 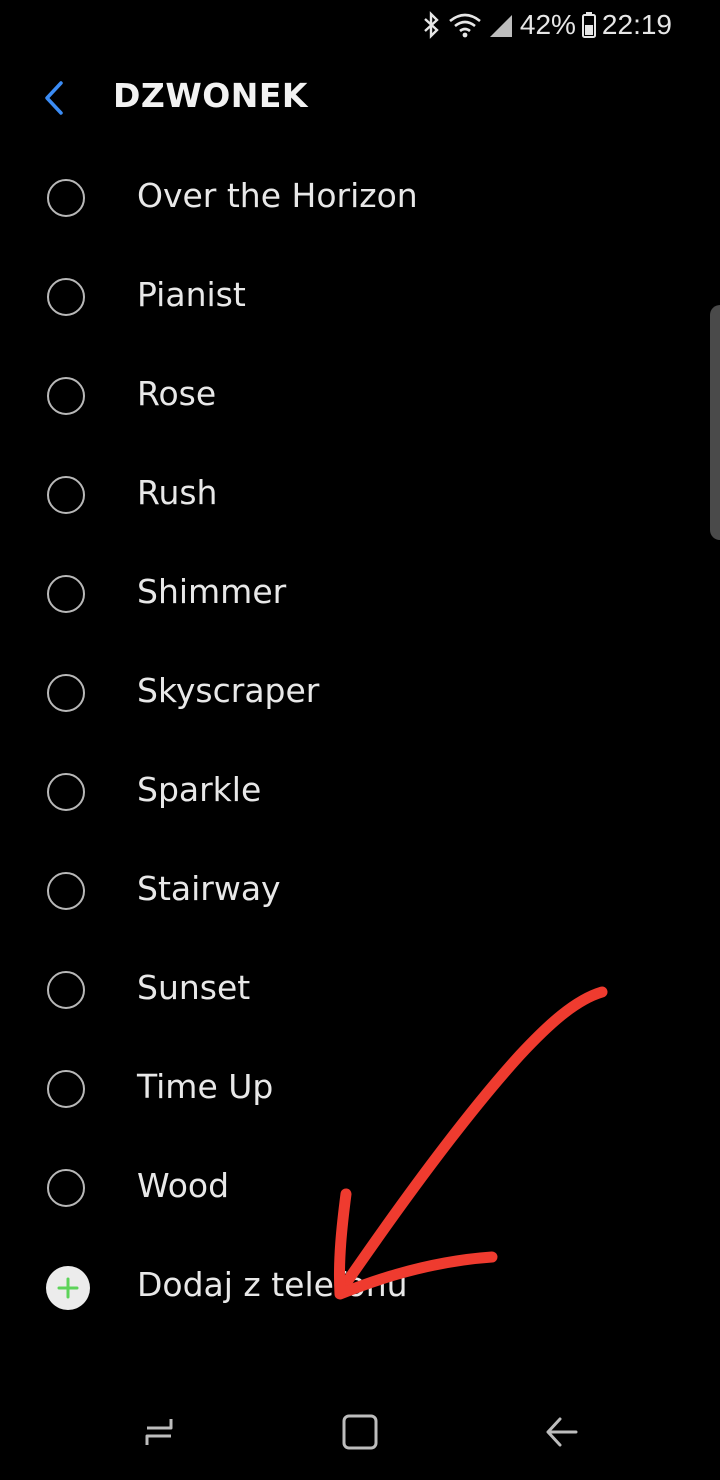 What do you see at coordinates (228, 690) in the screenshot?
I see `ringtone-label: Skyscraper` at bounding box center [228, 690].